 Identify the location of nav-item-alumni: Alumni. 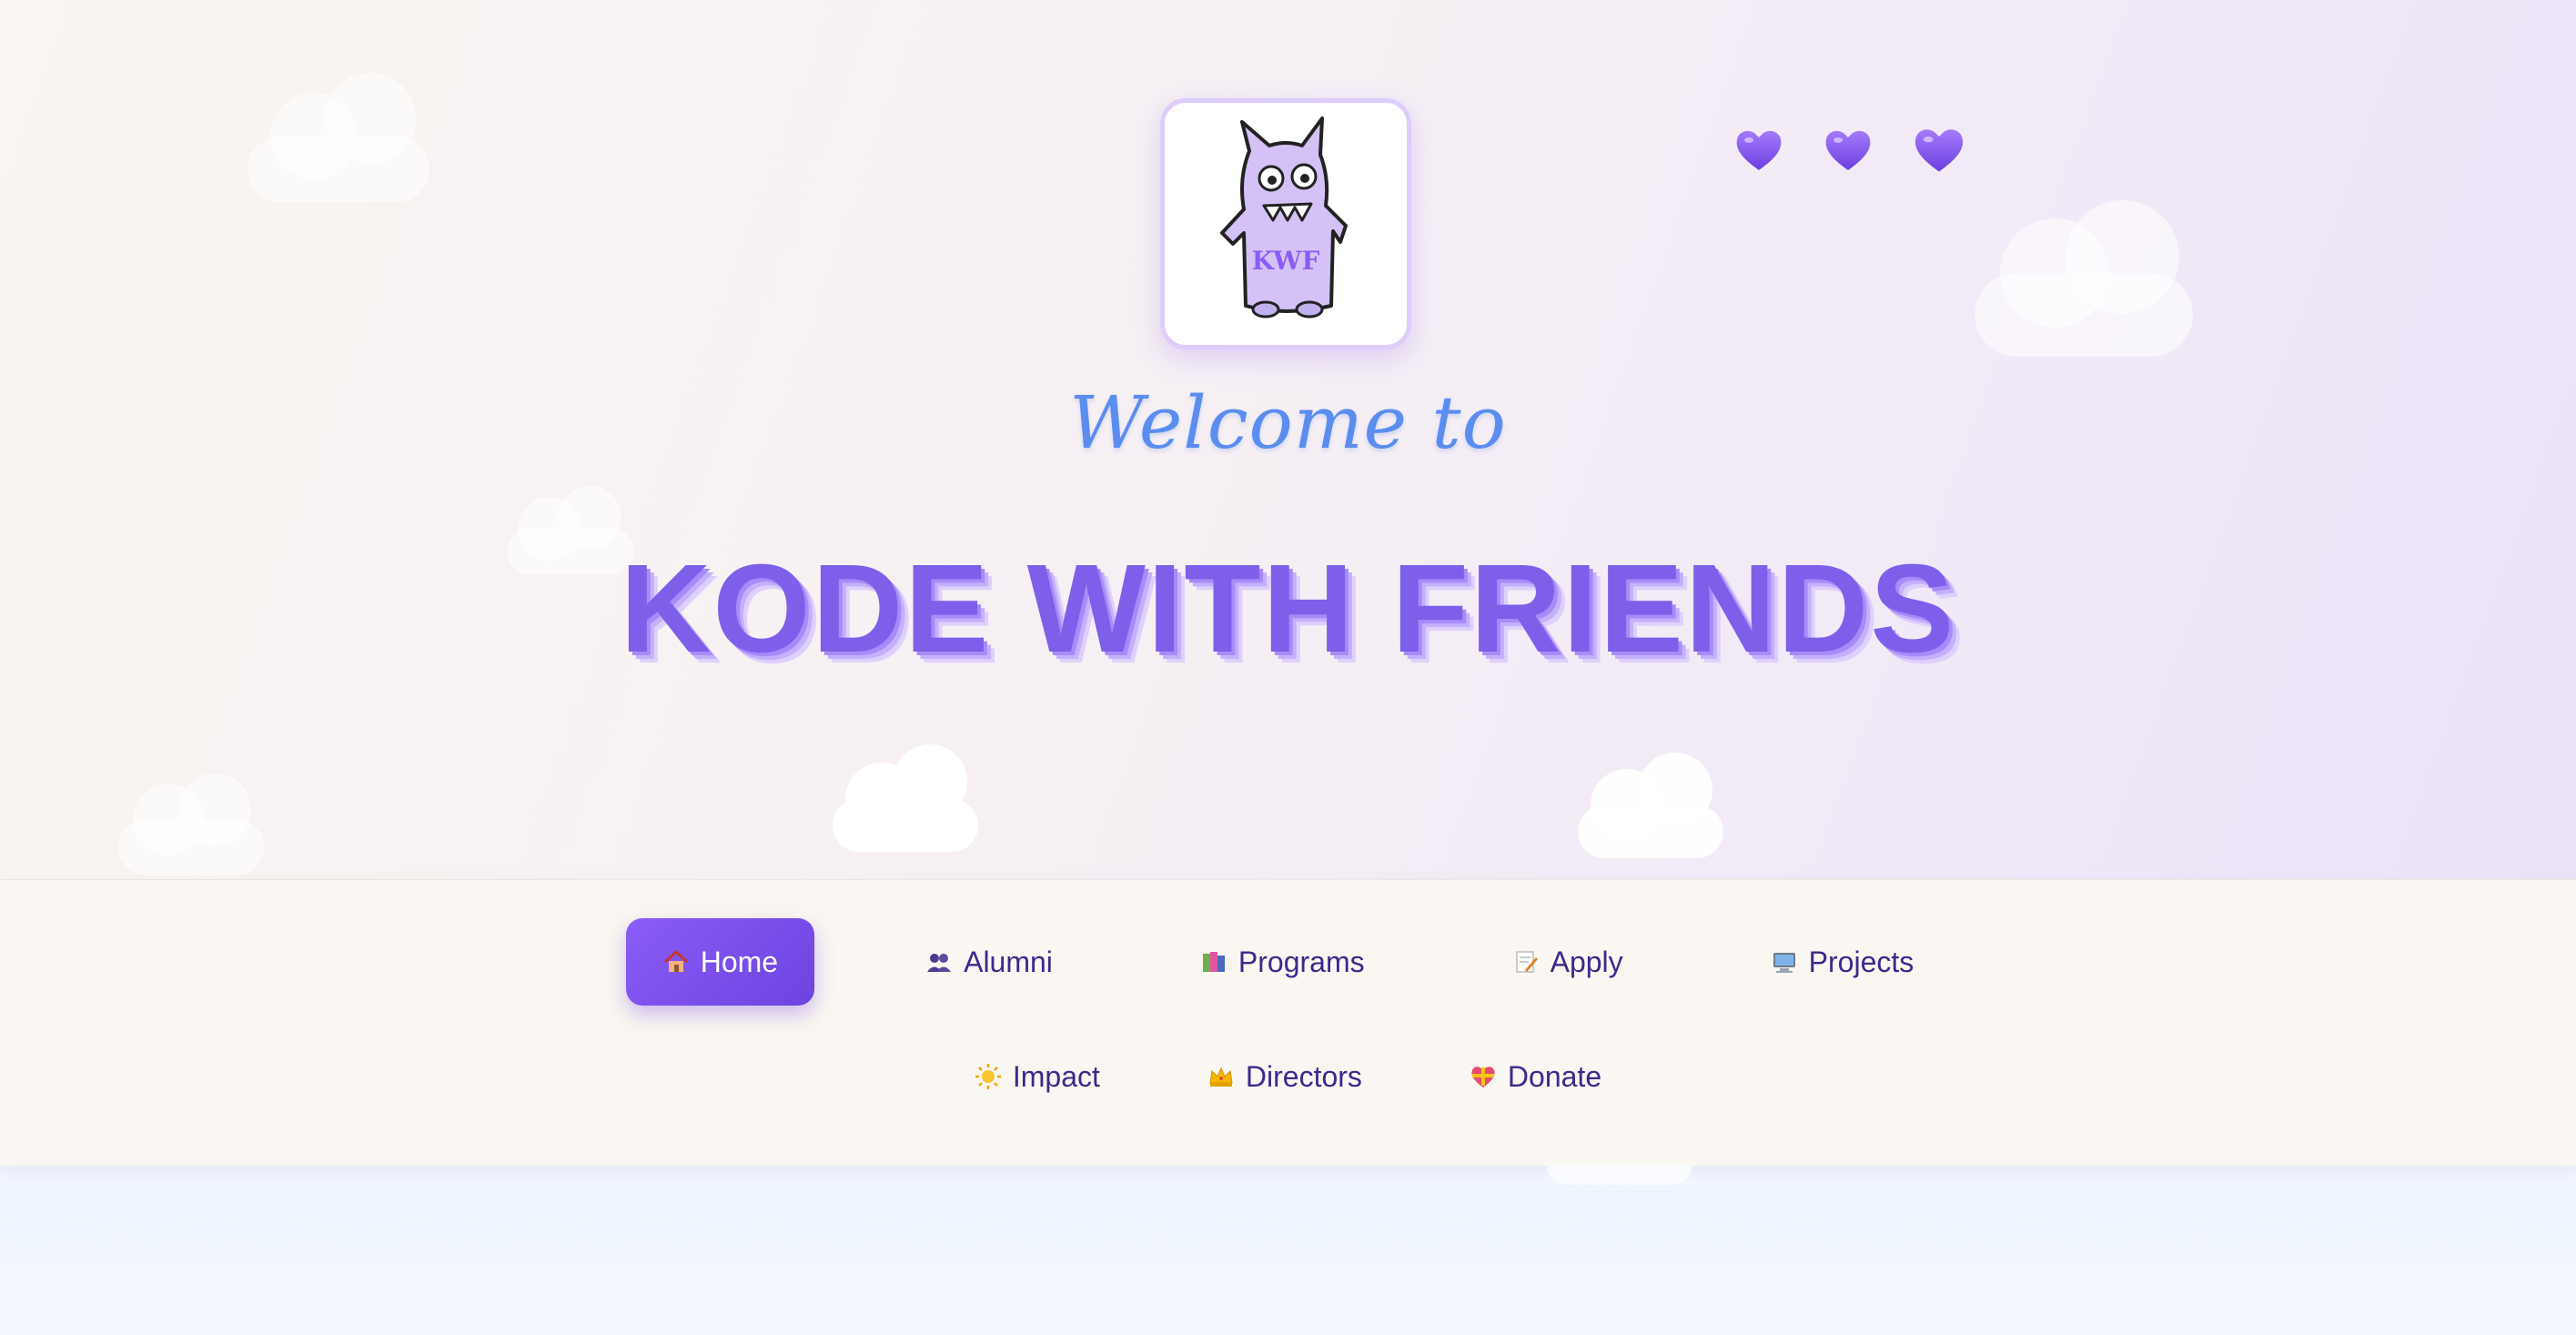
(989, 962).